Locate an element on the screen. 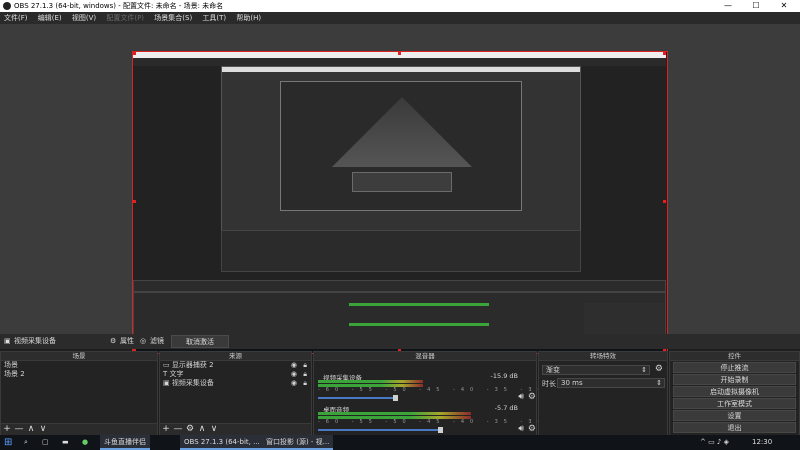  taskbar-app-label: 斗鱼直播伴侣 is located at coordinates (125, 442).